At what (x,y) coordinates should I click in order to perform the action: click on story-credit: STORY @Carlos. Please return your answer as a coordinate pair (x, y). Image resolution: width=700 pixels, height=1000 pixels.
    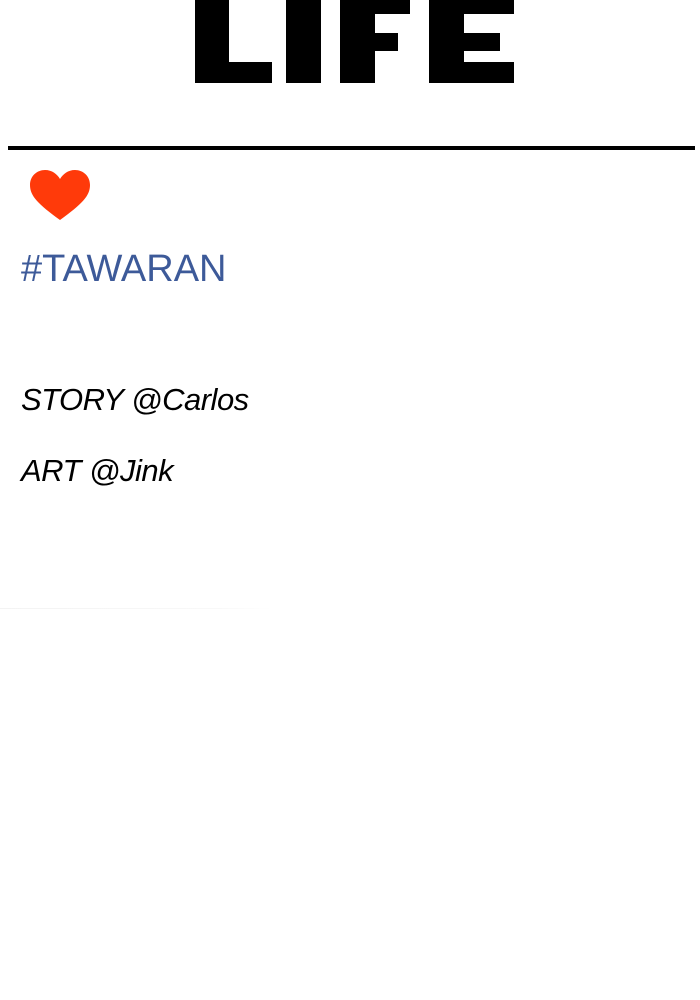
    Looking at the image, I should click on (135, 399).